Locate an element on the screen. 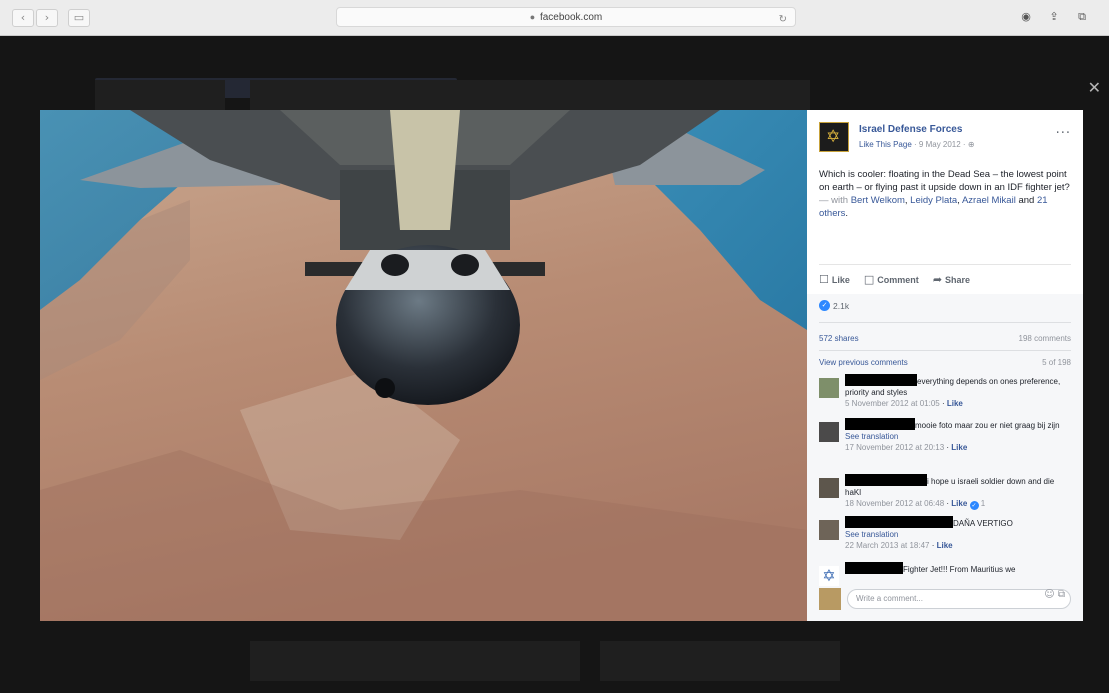 The width and height of the screenshot is (1109, 693). address-bar: ● facebook.com ↻ is located at coordinates (566, 17).